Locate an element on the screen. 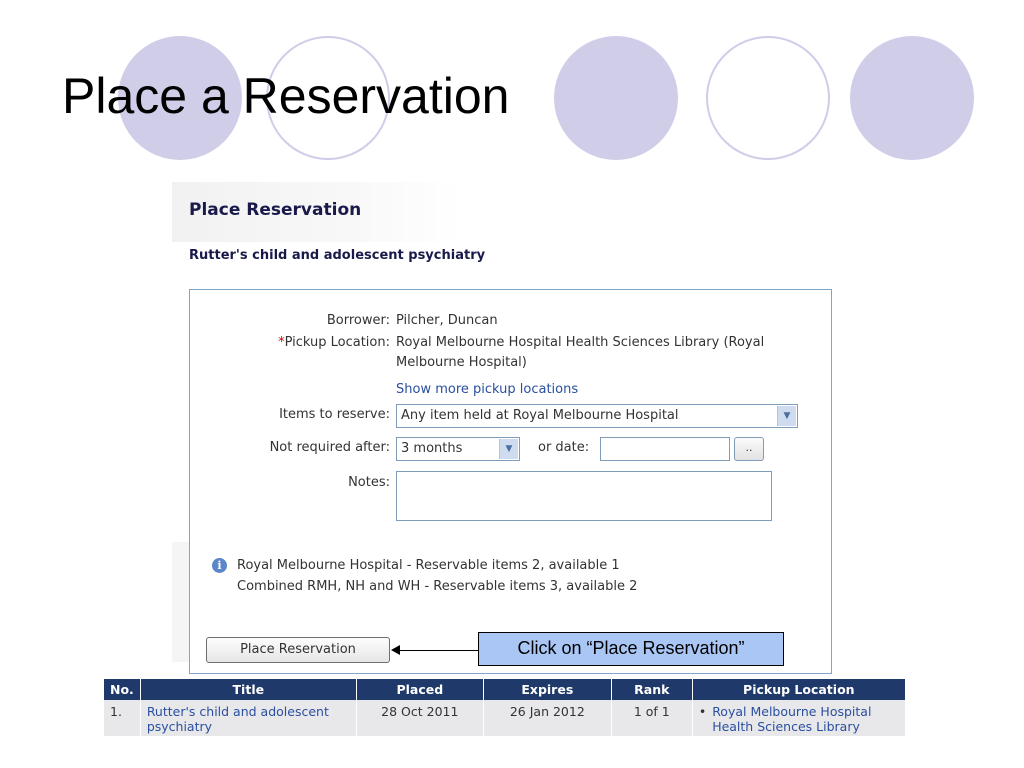  not-required-after-value: 3 months is located at coordinates (432, 448).